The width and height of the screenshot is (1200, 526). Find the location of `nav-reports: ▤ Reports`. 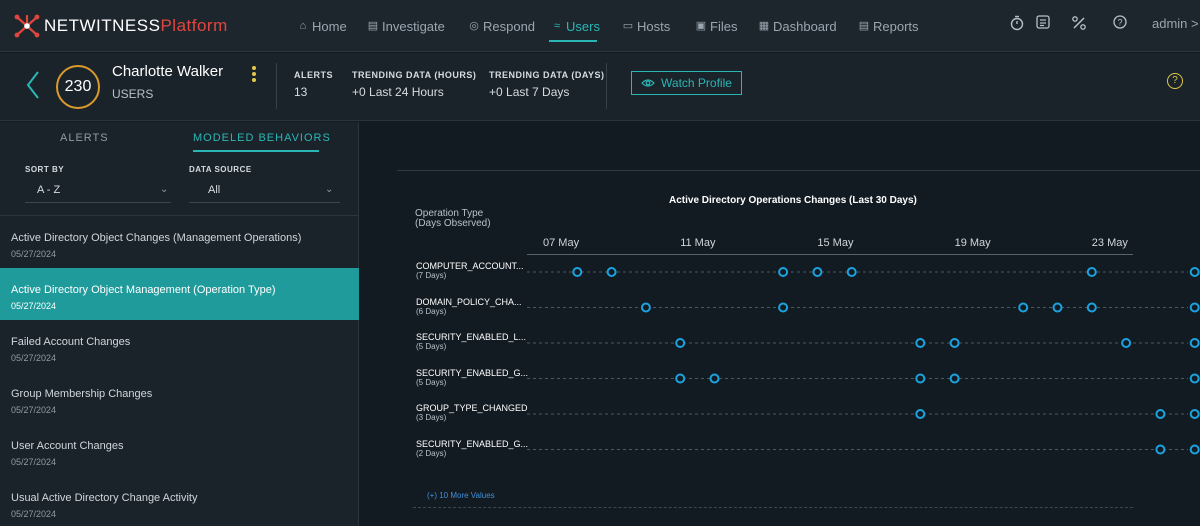

nav-reports: ▤ Reports is located at coordinates (888, 26).